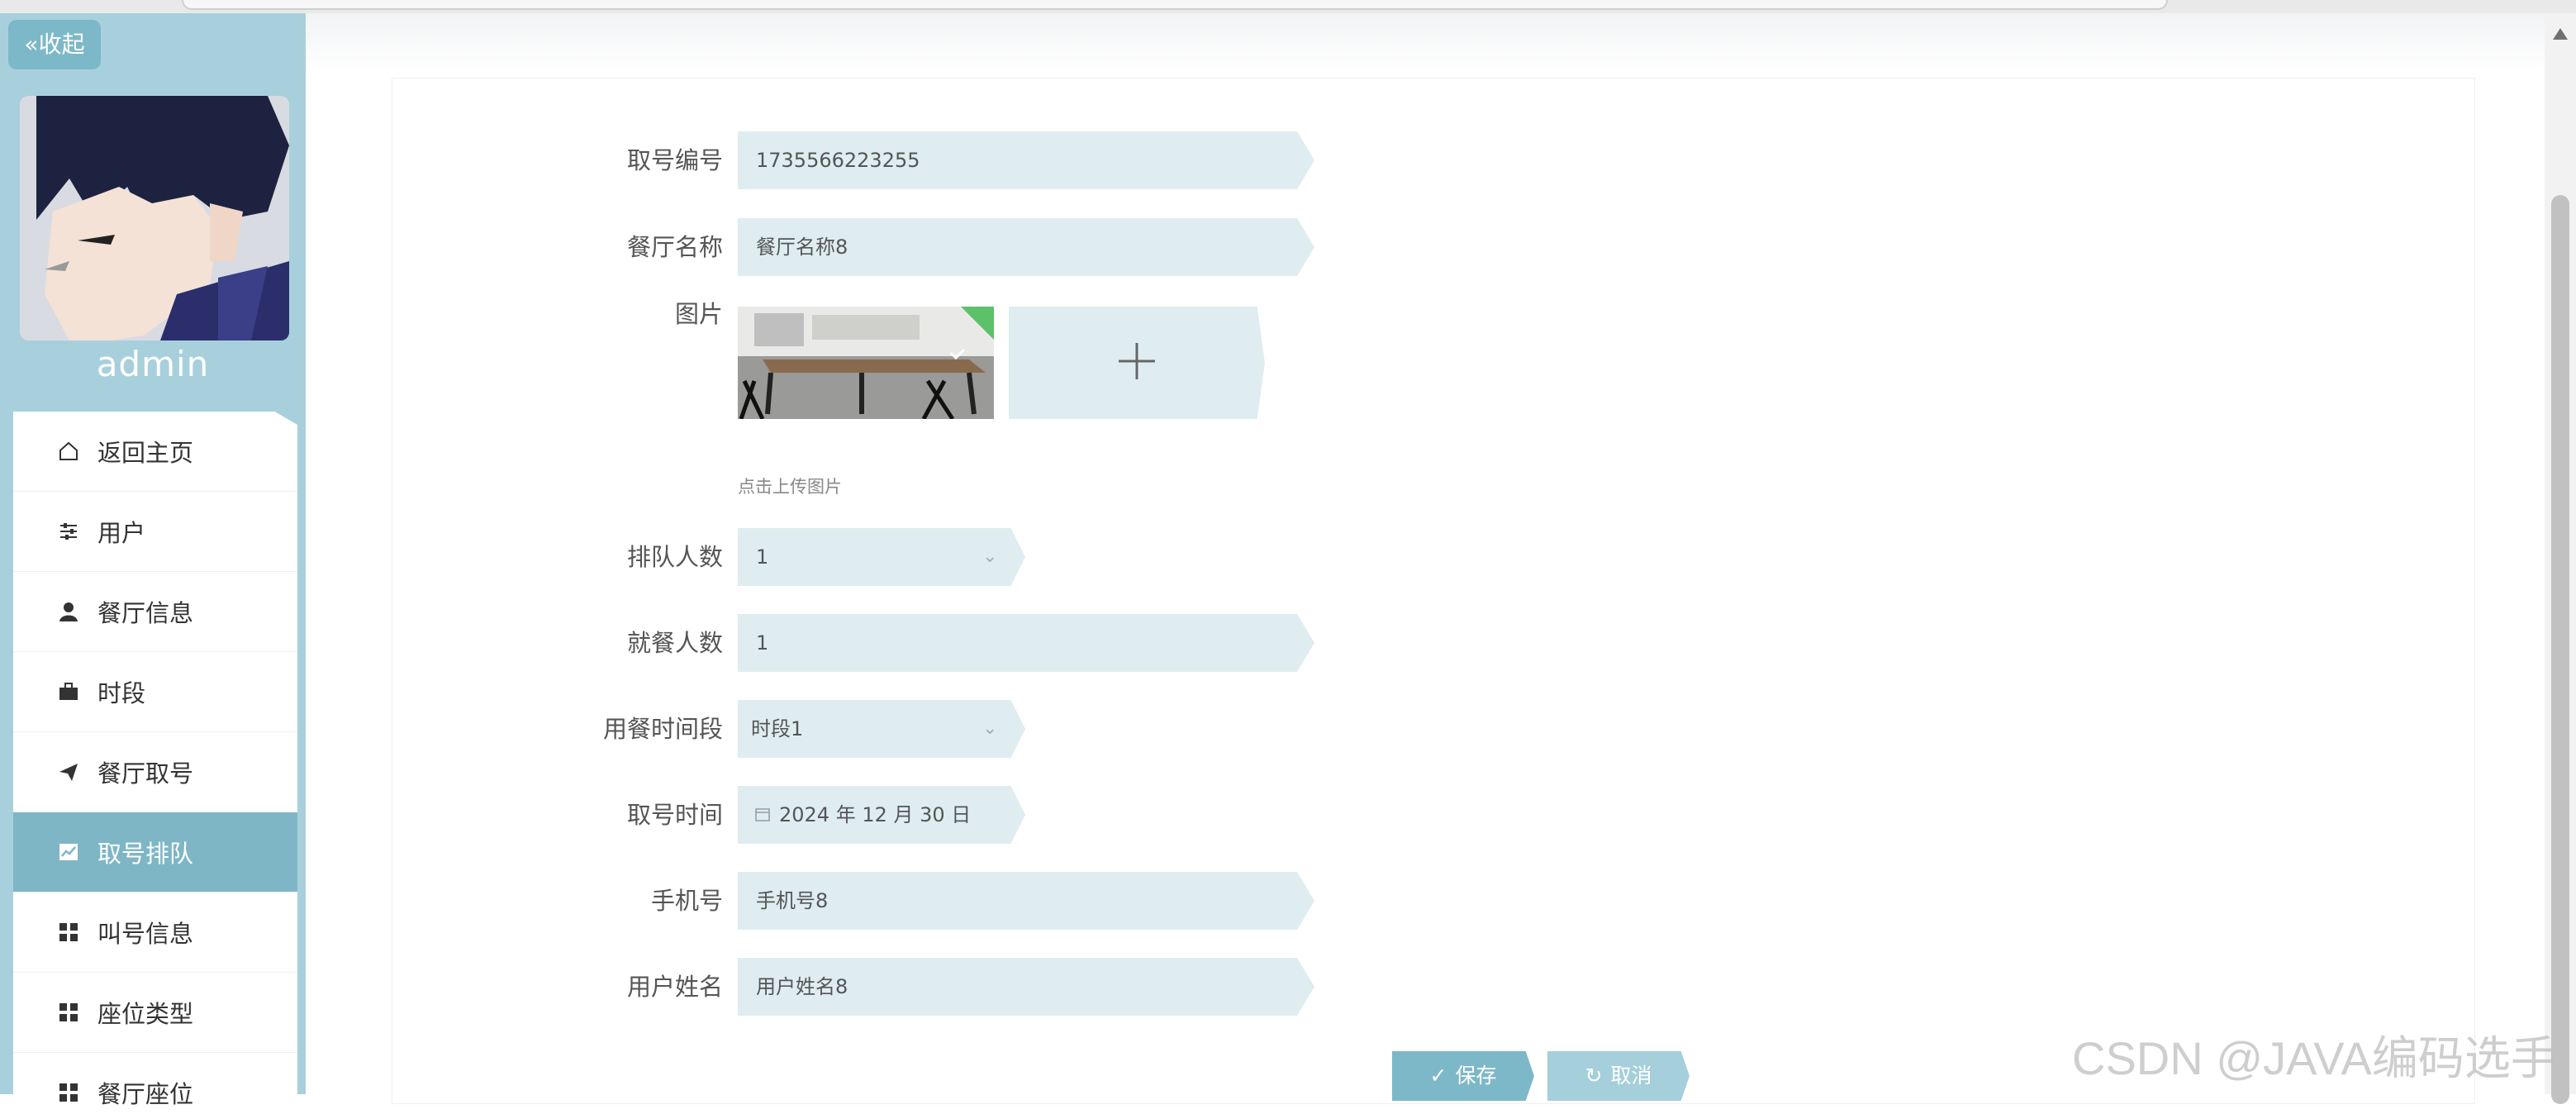 The width and height of the screenshot is (2576, 1114). I want to click on briefcase-icon, so click(68, 691).